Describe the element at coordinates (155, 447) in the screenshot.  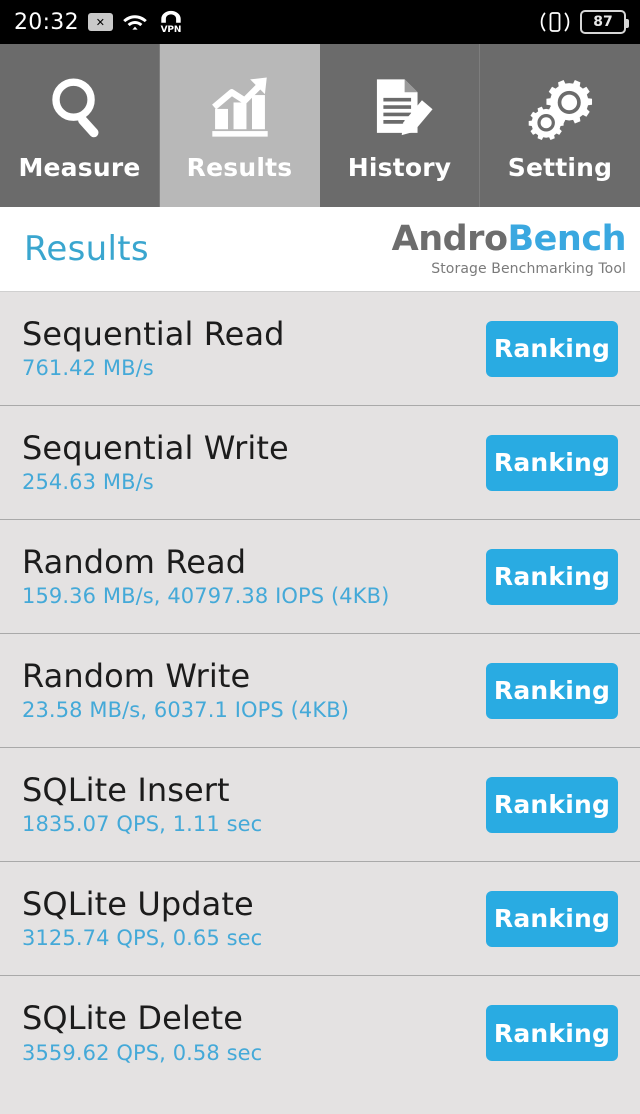
I see `benchmark-name: Sequential Write` at that location.